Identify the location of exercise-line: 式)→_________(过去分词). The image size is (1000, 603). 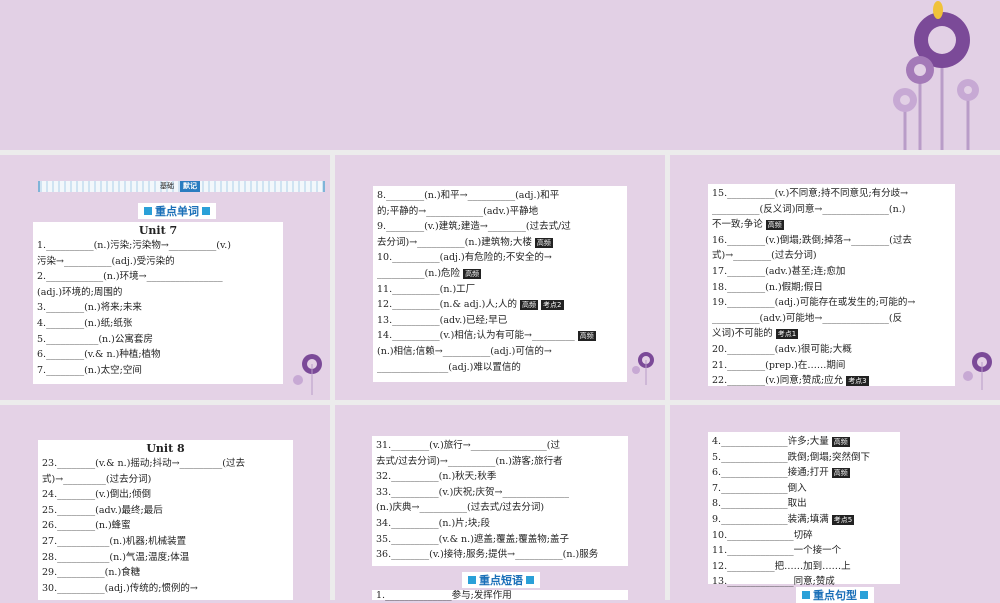
(97, 479).